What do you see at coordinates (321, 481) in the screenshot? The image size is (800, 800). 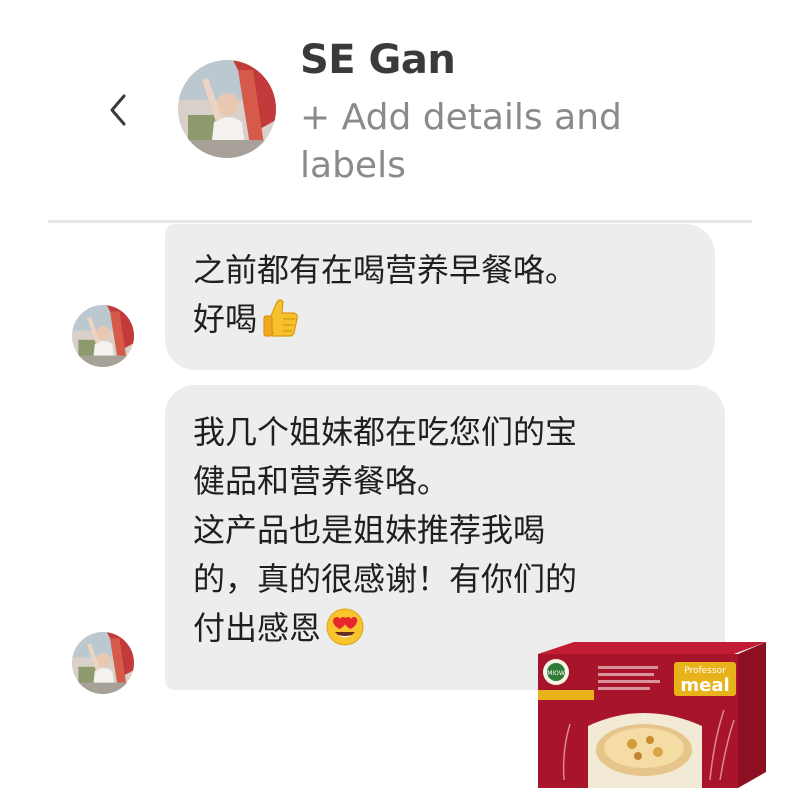 I see `message-line: 健品和营养餐咯。` at bounding box center [321, 481].